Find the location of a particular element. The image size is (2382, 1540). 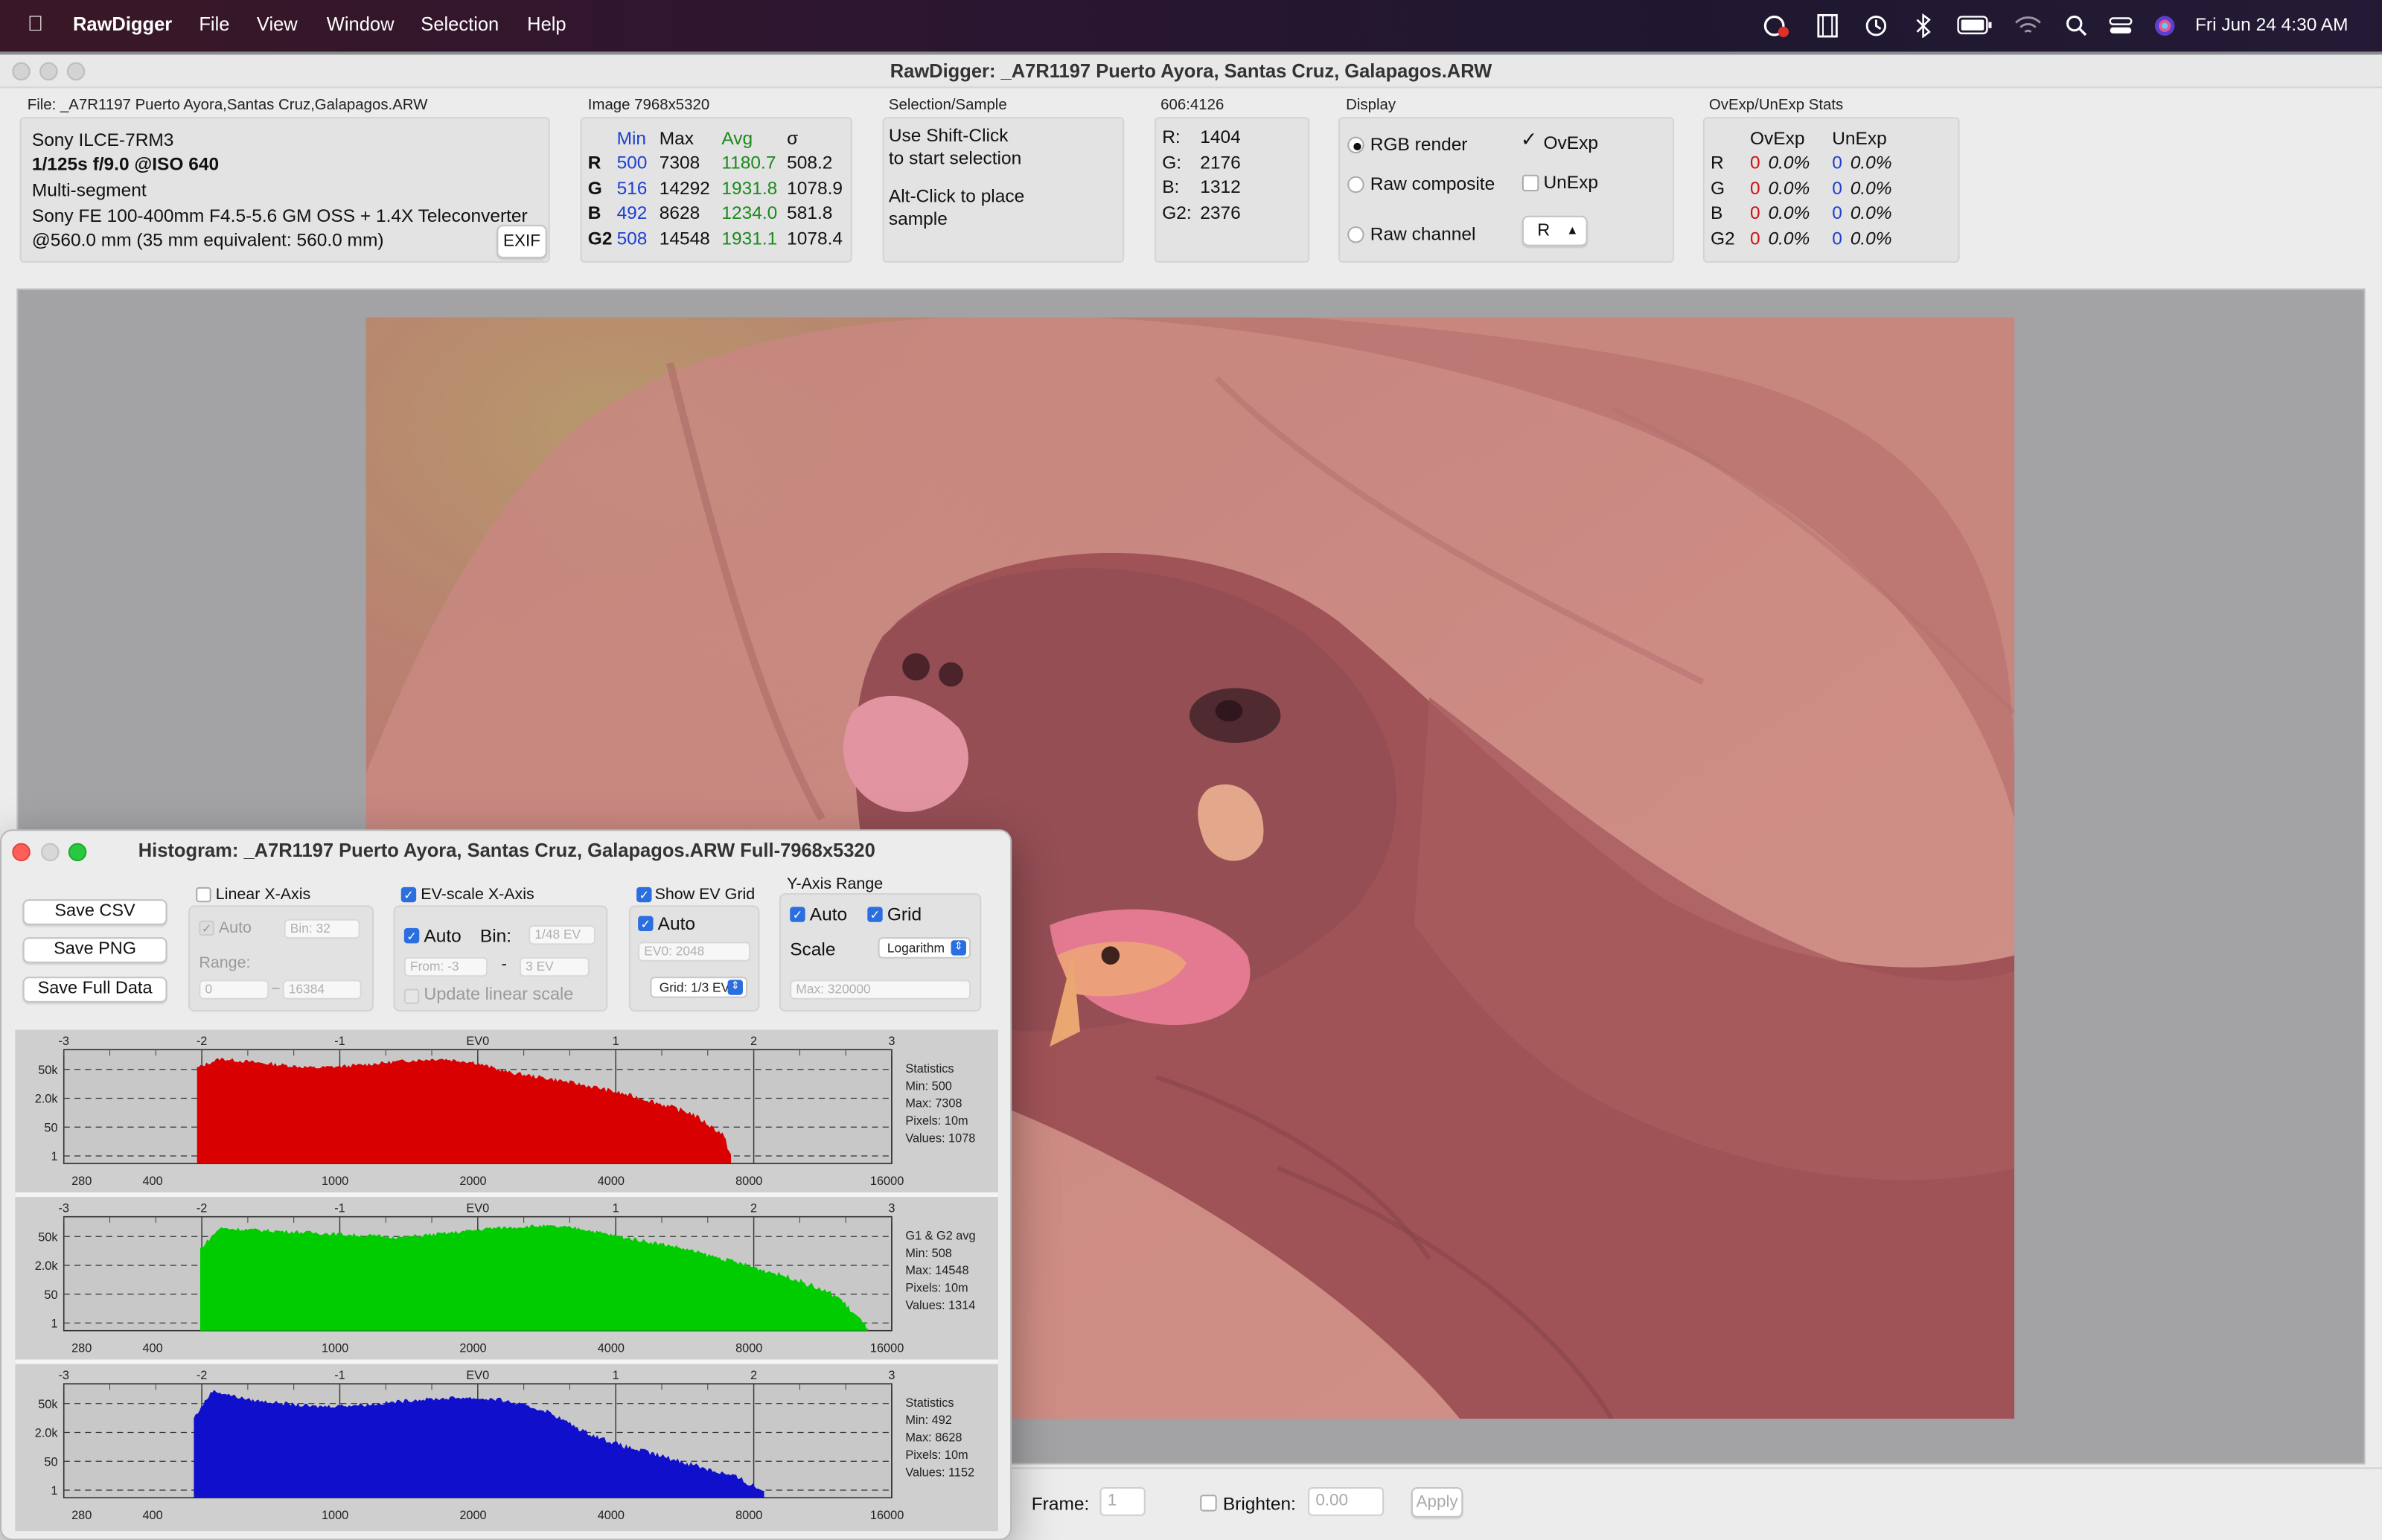

time-machine-icon is located at coordinates (1876, 26).